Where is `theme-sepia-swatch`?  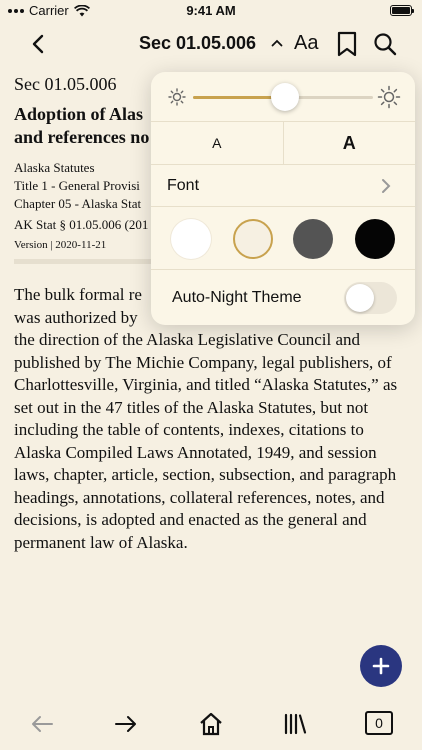 theme-sepia-swatch is located at coordinates (253, 239).